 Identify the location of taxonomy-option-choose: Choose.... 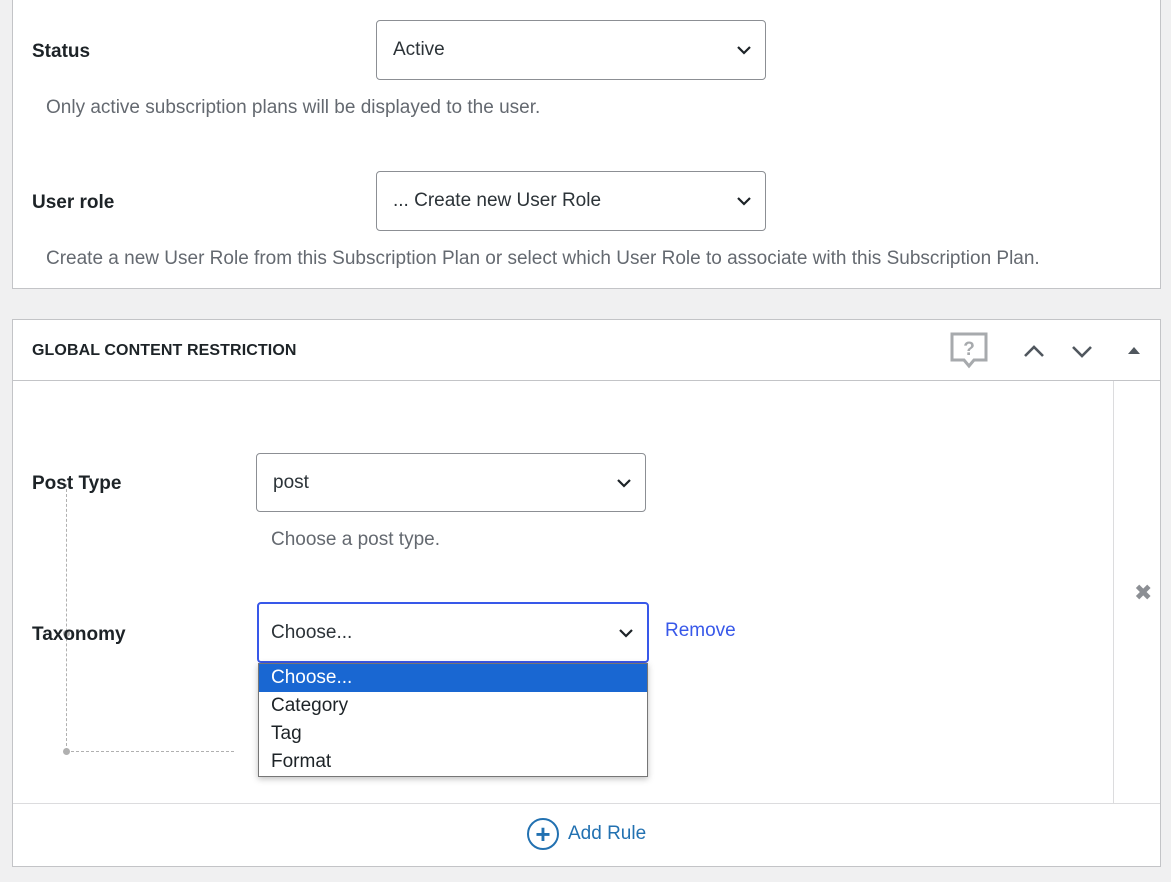
(453, 678).